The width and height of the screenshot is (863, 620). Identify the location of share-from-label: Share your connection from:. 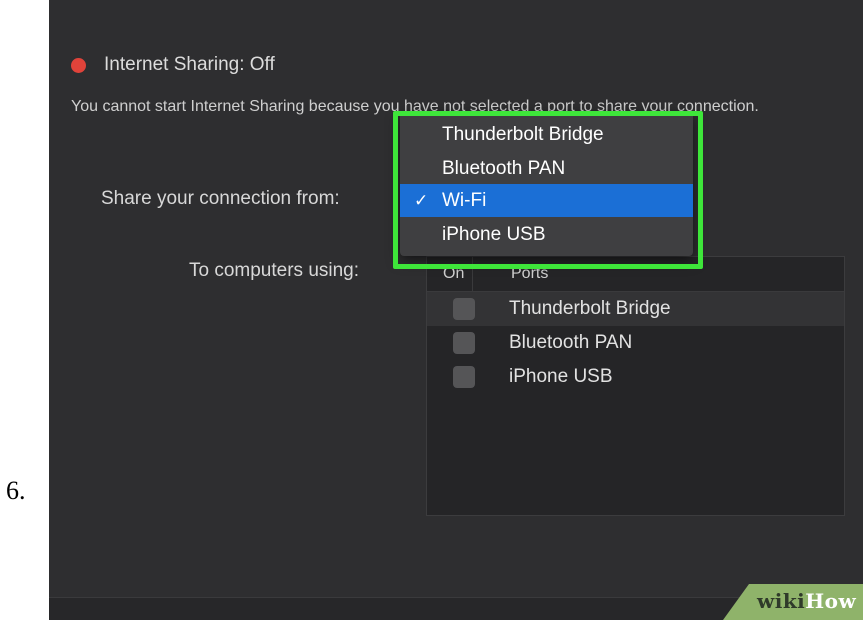
(220, 198).